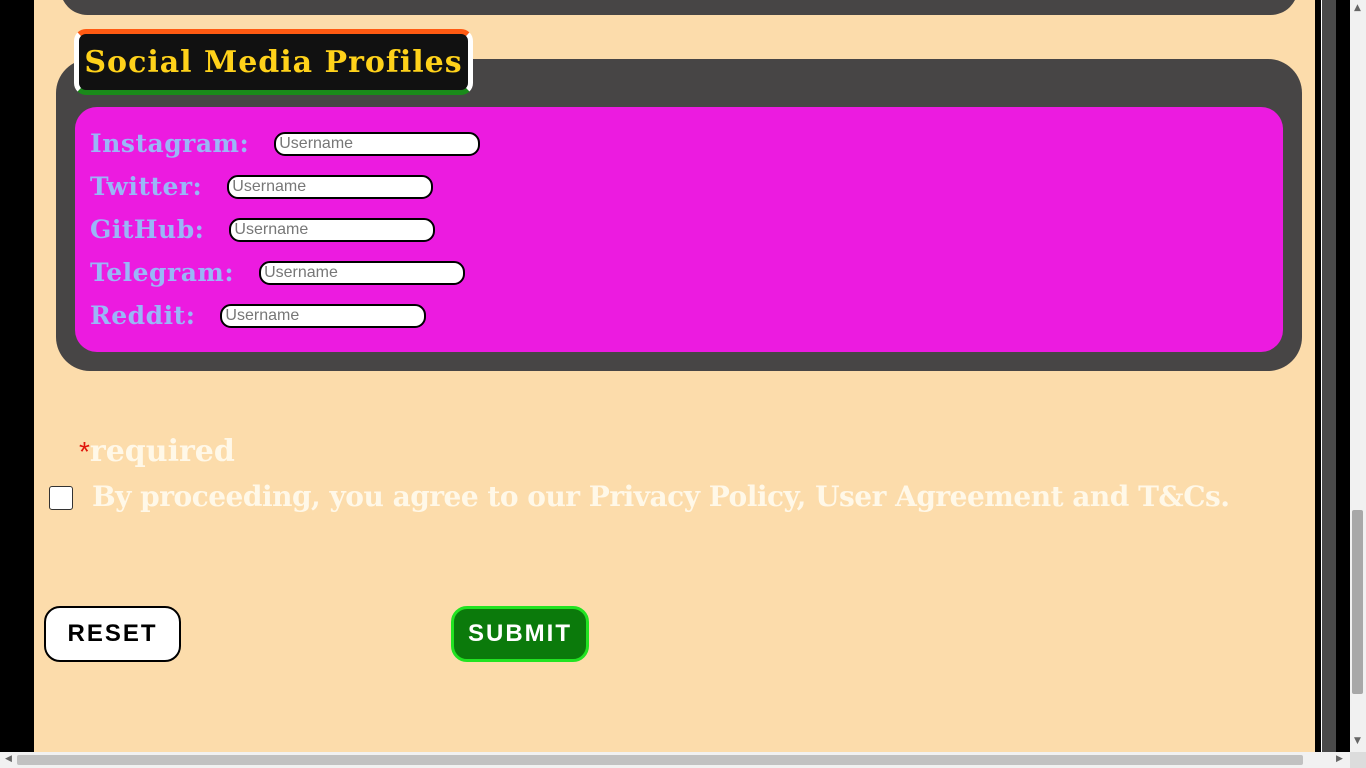 Image resolution: width=1366 pixels, height=768 pixels. I want to click on twitter-row: Twitter:, so click(262, 186).